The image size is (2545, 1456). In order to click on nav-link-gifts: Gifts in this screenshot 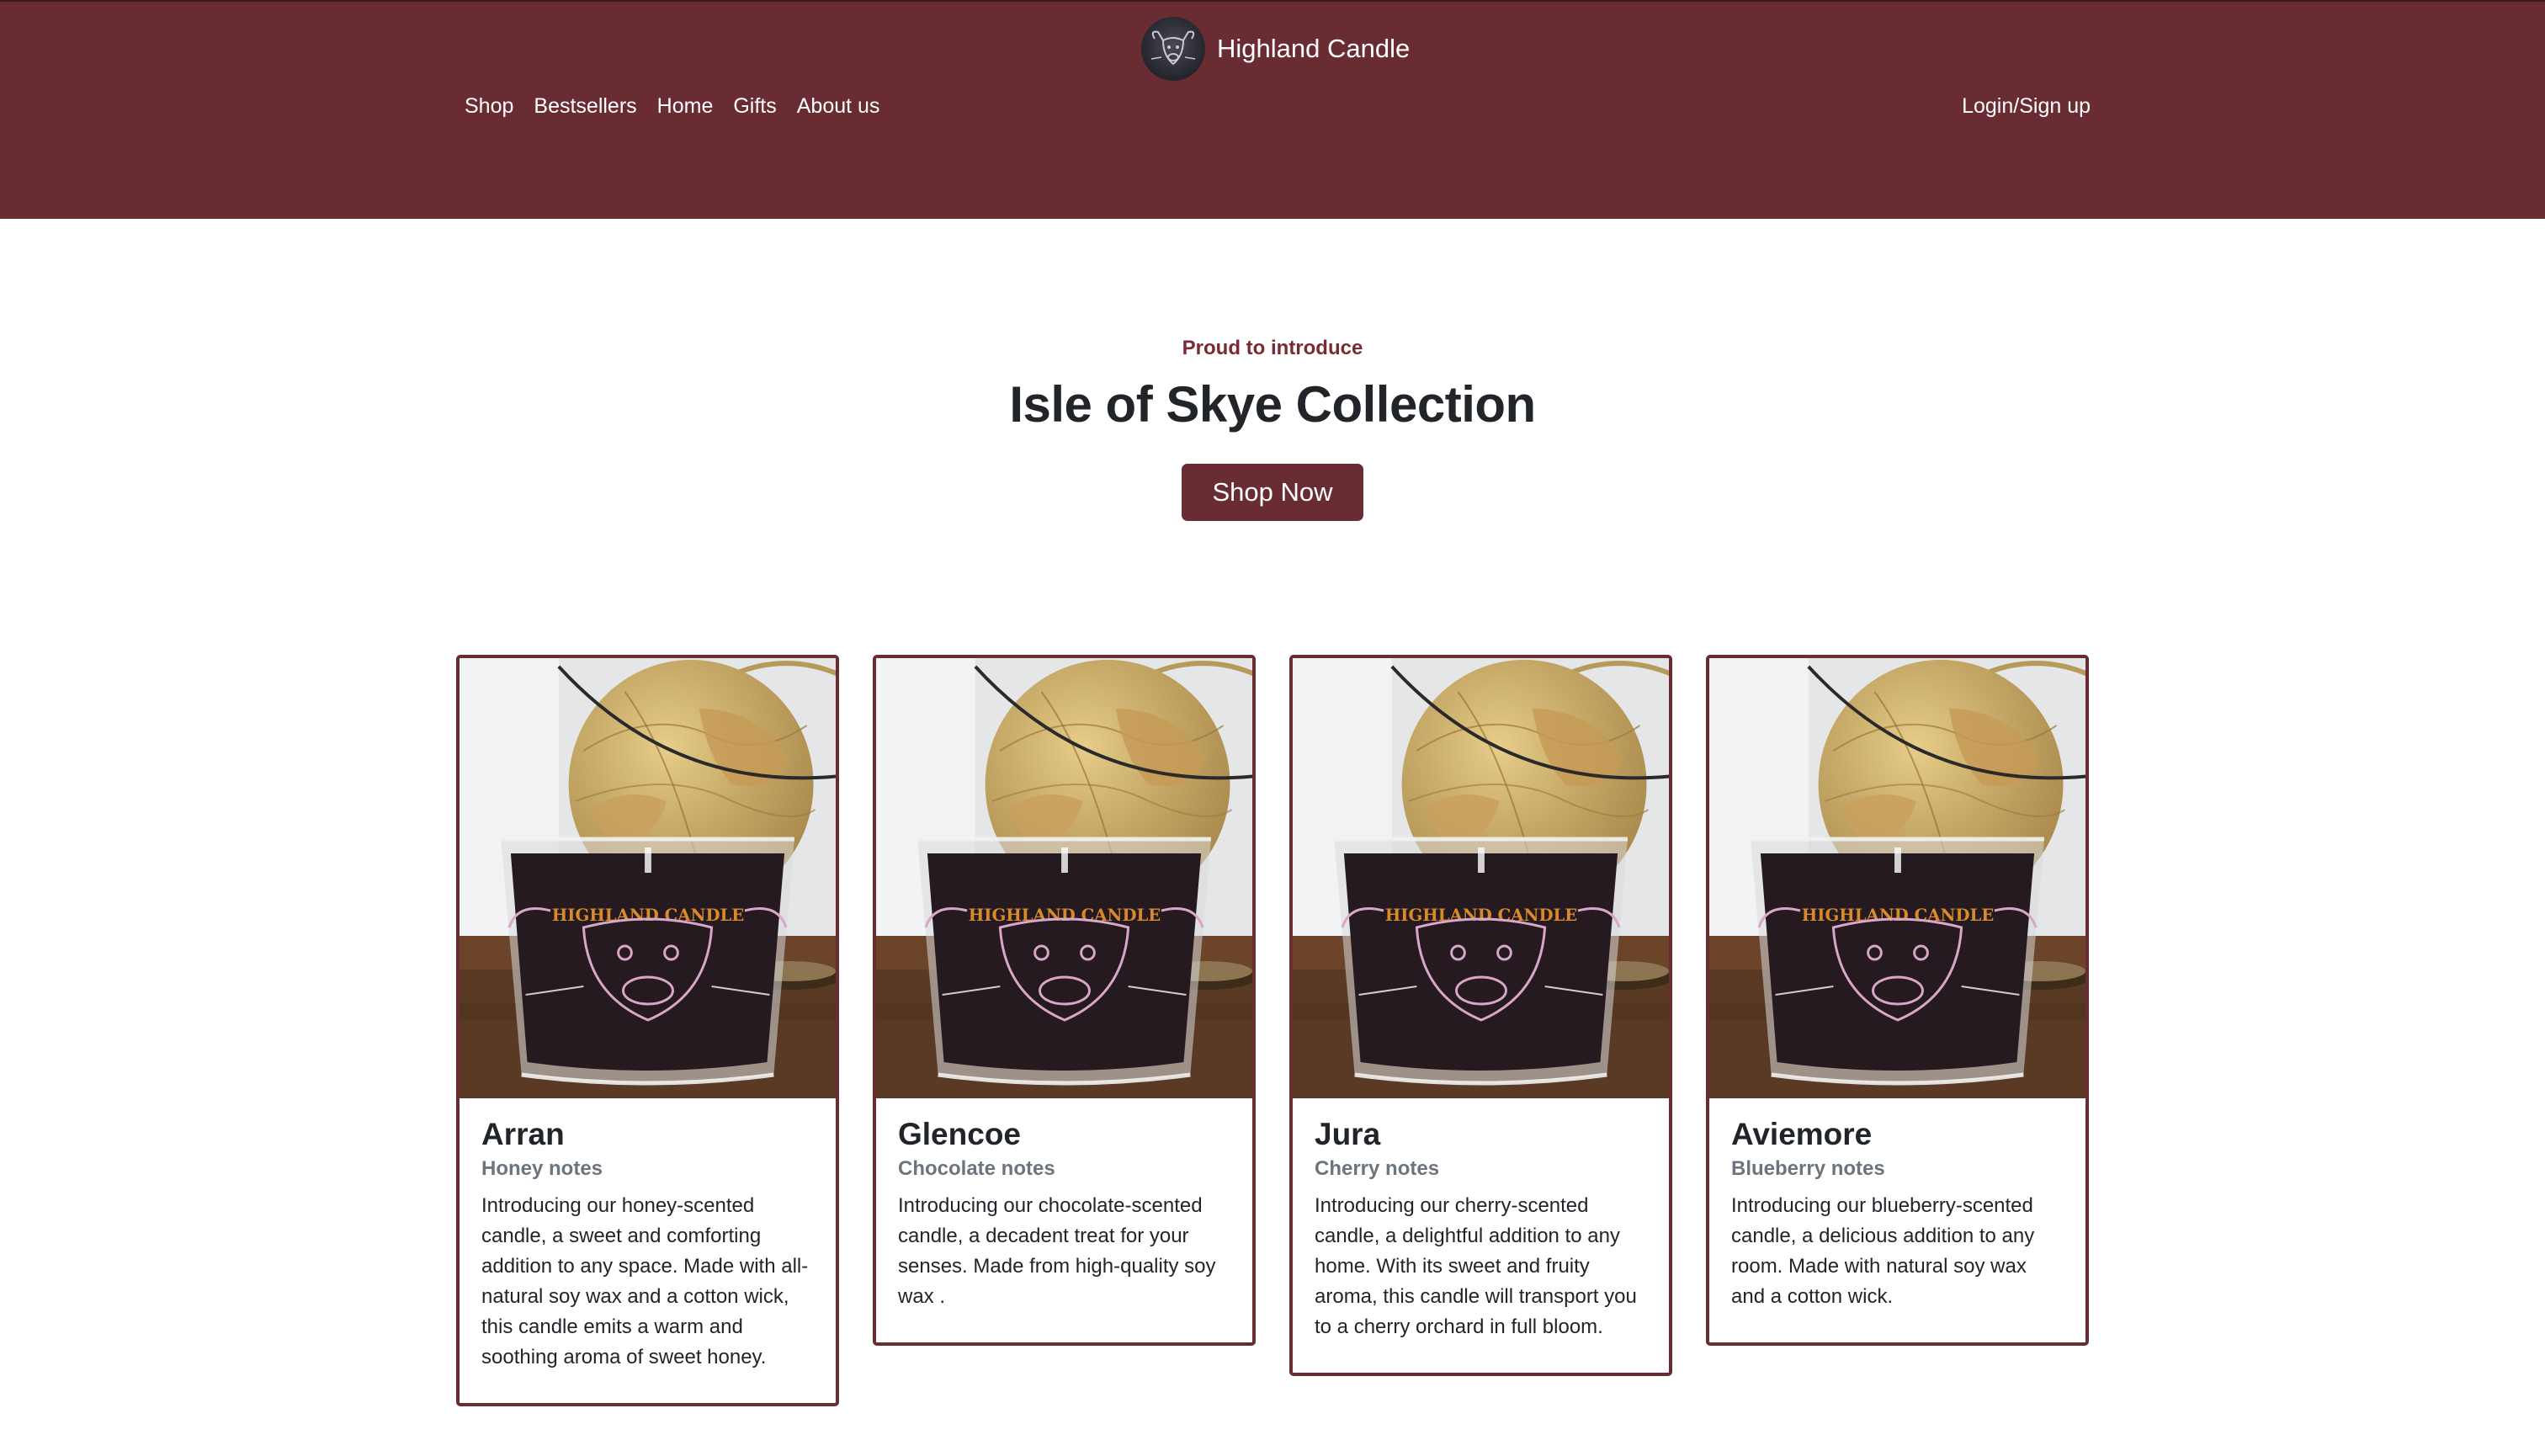, I will do `click(754, 106)`.